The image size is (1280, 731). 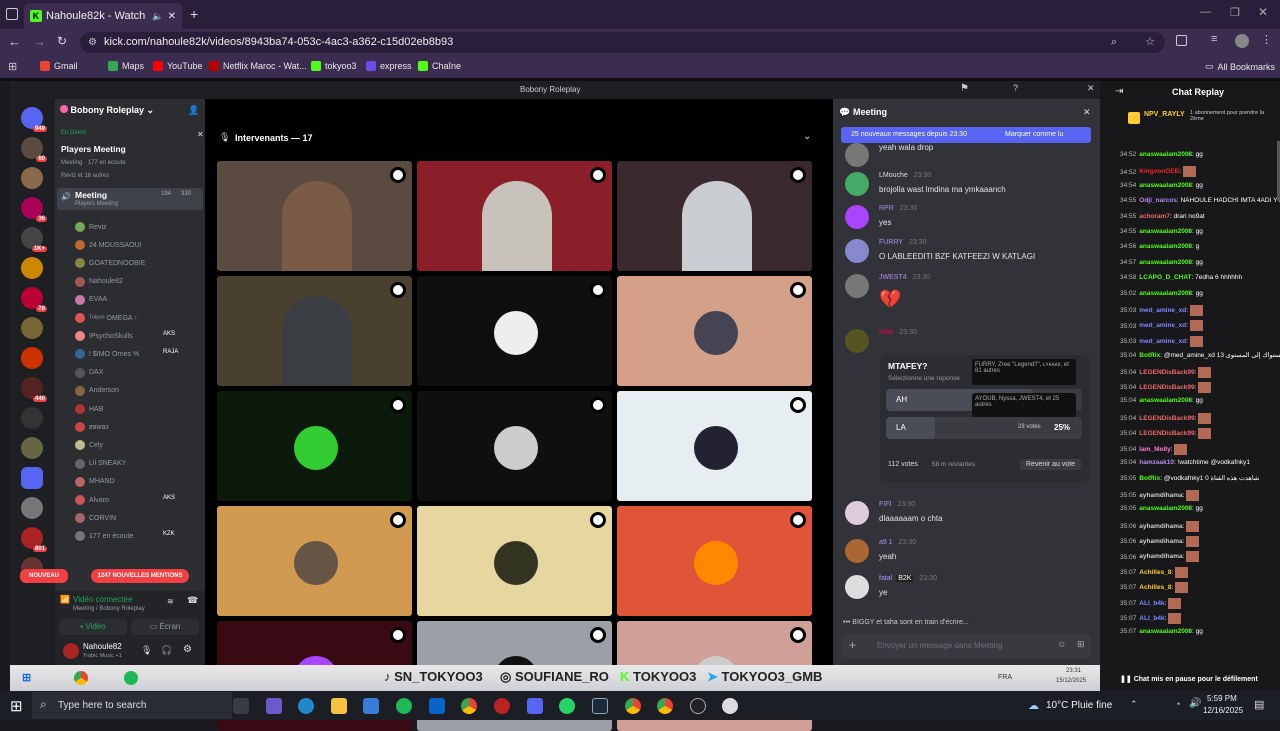 What do you see at coordinates (93, 149) in the screenshot?
I see `live-channel: Players Meeting` at bounding box center [93, 149].